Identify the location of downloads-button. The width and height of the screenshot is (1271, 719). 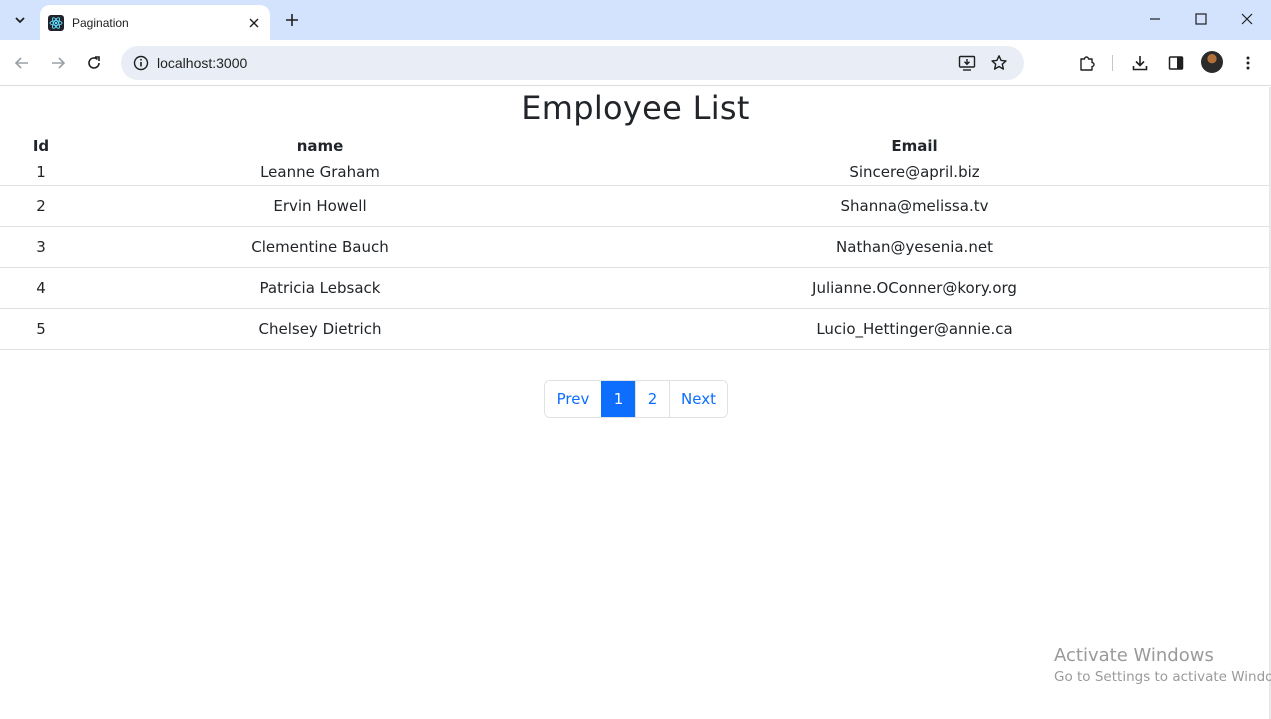
(1140, 63).